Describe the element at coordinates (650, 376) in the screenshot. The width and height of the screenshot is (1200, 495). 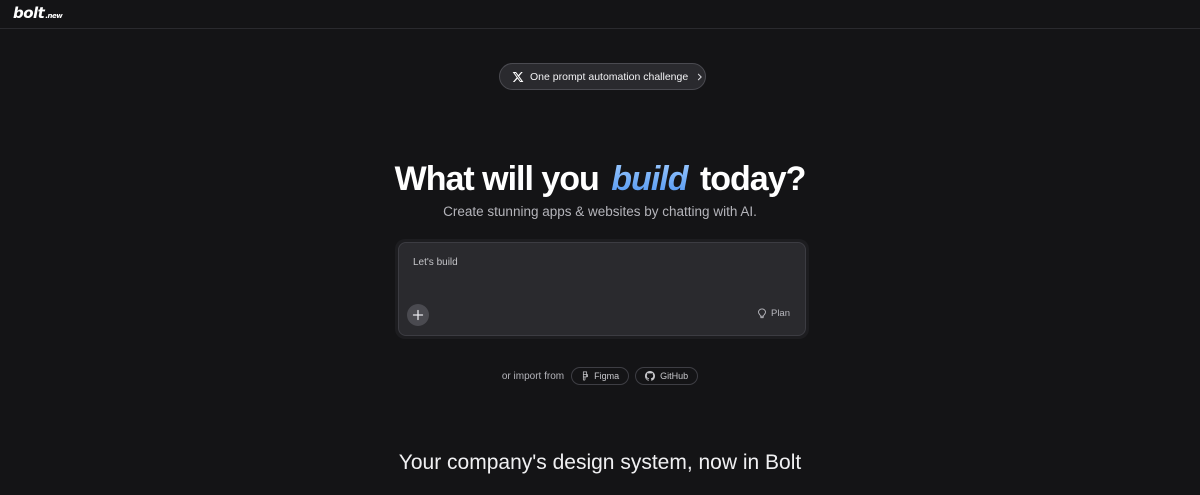
I see `github-icon` at that location.